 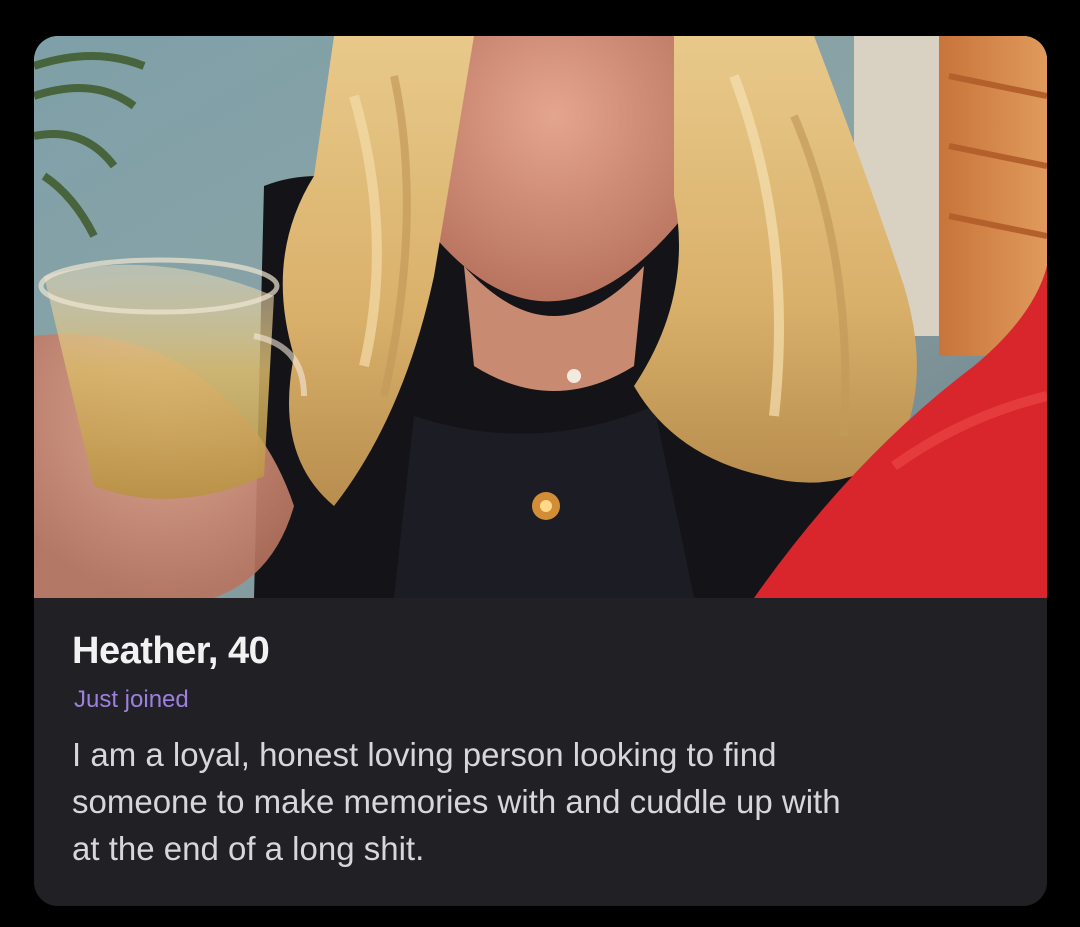 What do you see at coordinates (171, 651) in the screenshot?
I see `profile-name-age: Heather, 40` at bounding box center [171, 651].